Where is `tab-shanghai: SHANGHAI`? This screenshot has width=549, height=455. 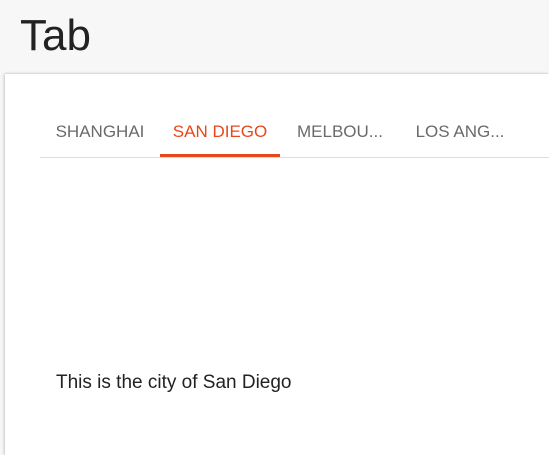
tab-shanghai: SHANGHAI is located at coordinates (100, 132).